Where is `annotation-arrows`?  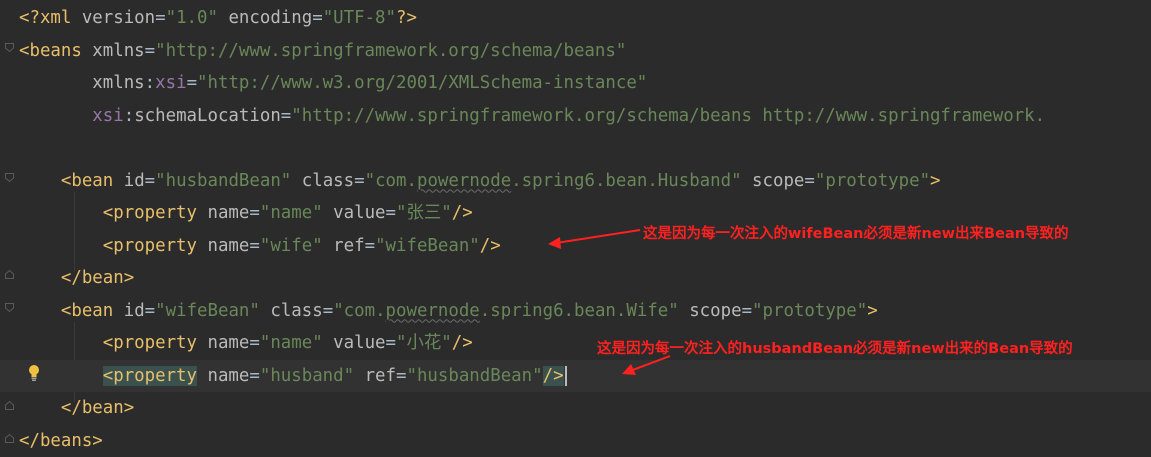 annotation-arrows is located at coordinates (609, 302).